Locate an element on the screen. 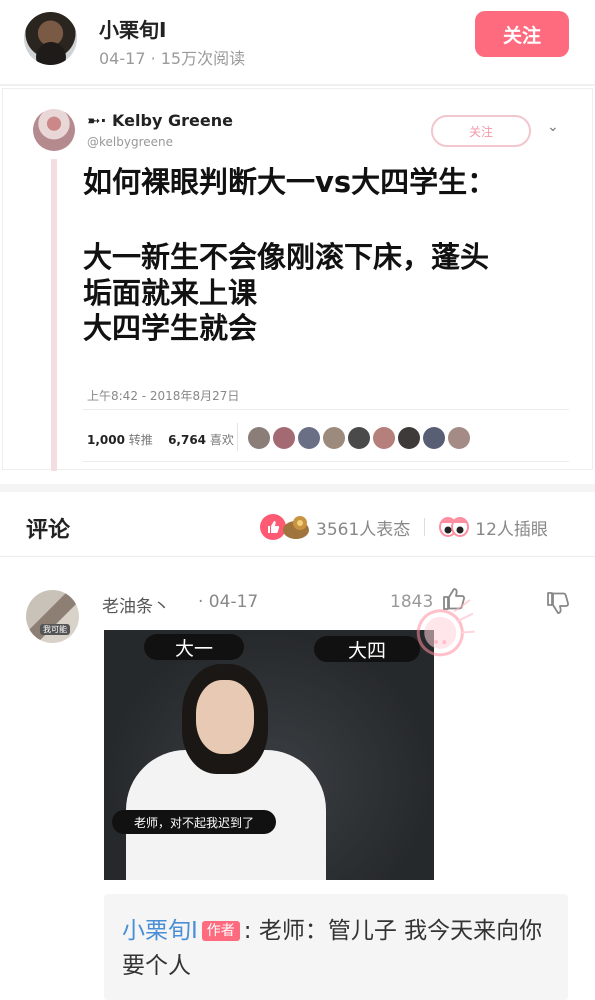  eyes-icon is located at coordinates (454, 527).